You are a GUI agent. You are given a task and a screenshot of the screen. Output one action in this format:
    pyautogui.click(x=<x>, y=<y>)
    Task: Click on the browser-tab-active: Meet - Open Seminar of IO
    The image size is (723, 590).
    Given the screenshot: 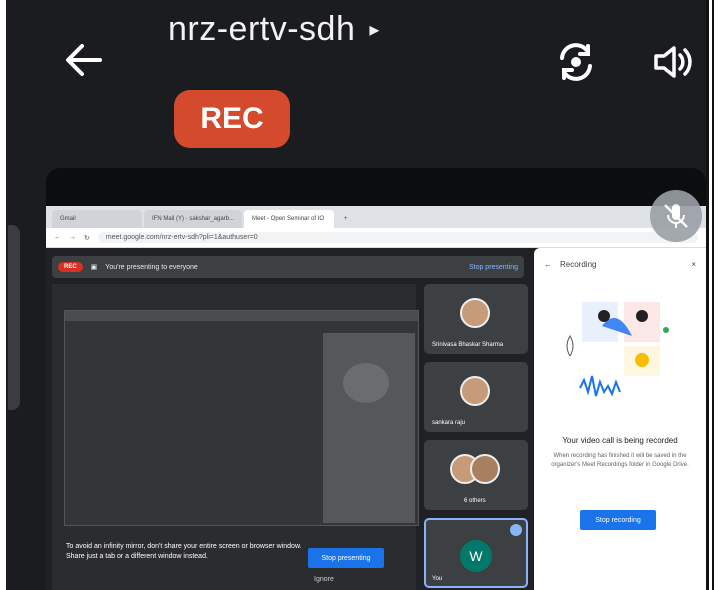 What is the action you would take?
    pyautogui.click(x=289, y=219)
    